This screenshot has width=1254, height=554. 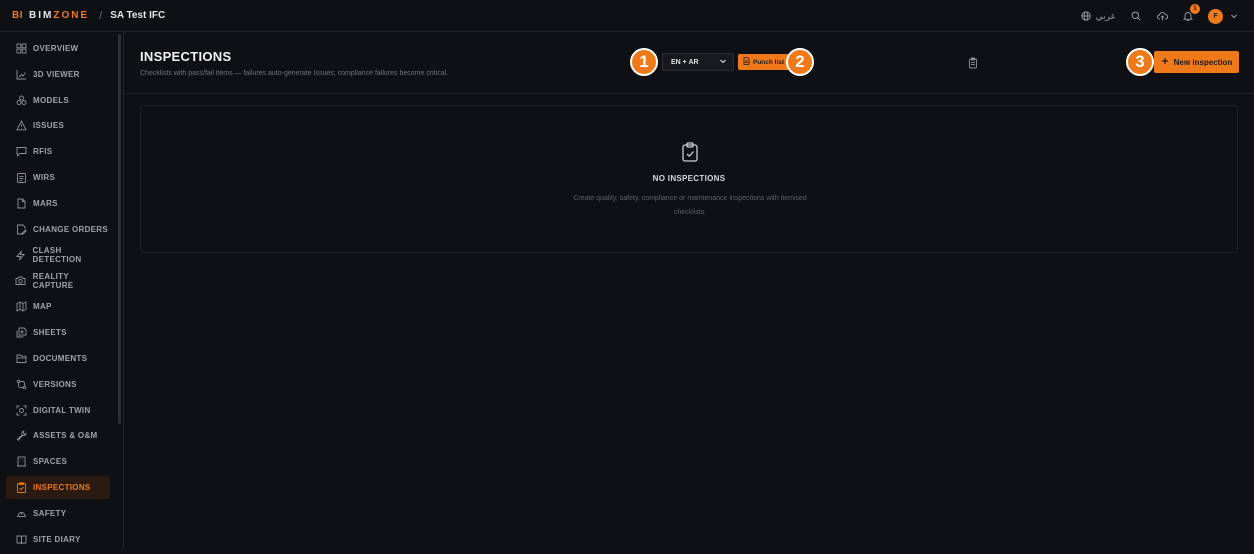 I want to click on language-select: EN + AR, so click(x=698, y=62).